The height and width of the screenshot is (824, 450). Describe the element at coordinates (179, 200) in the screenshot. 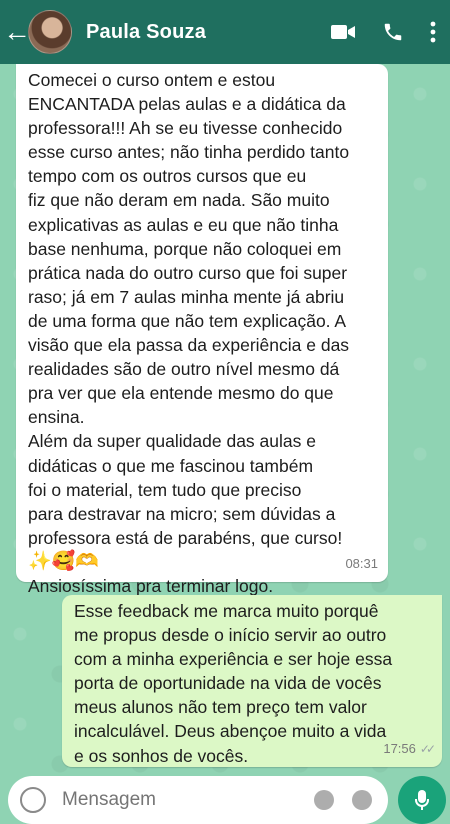

I see `message-text-line: fiz que não deram em nada. São muito` at that location.